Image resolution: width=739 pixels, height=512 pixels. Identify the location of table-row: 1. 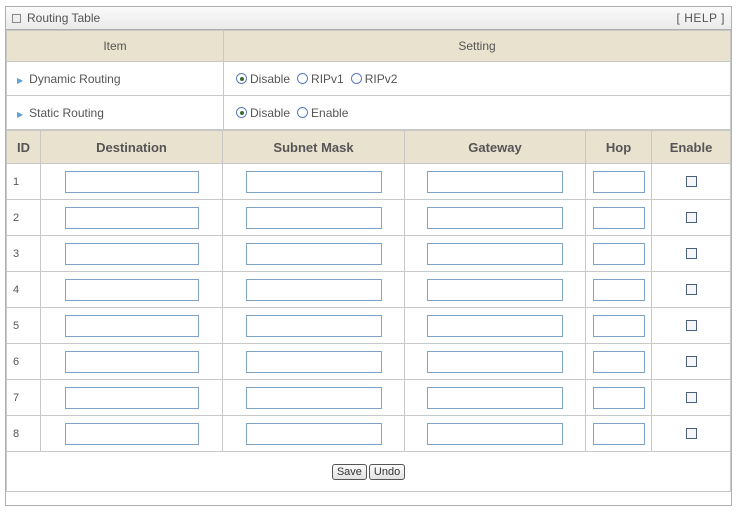
(368, 181).